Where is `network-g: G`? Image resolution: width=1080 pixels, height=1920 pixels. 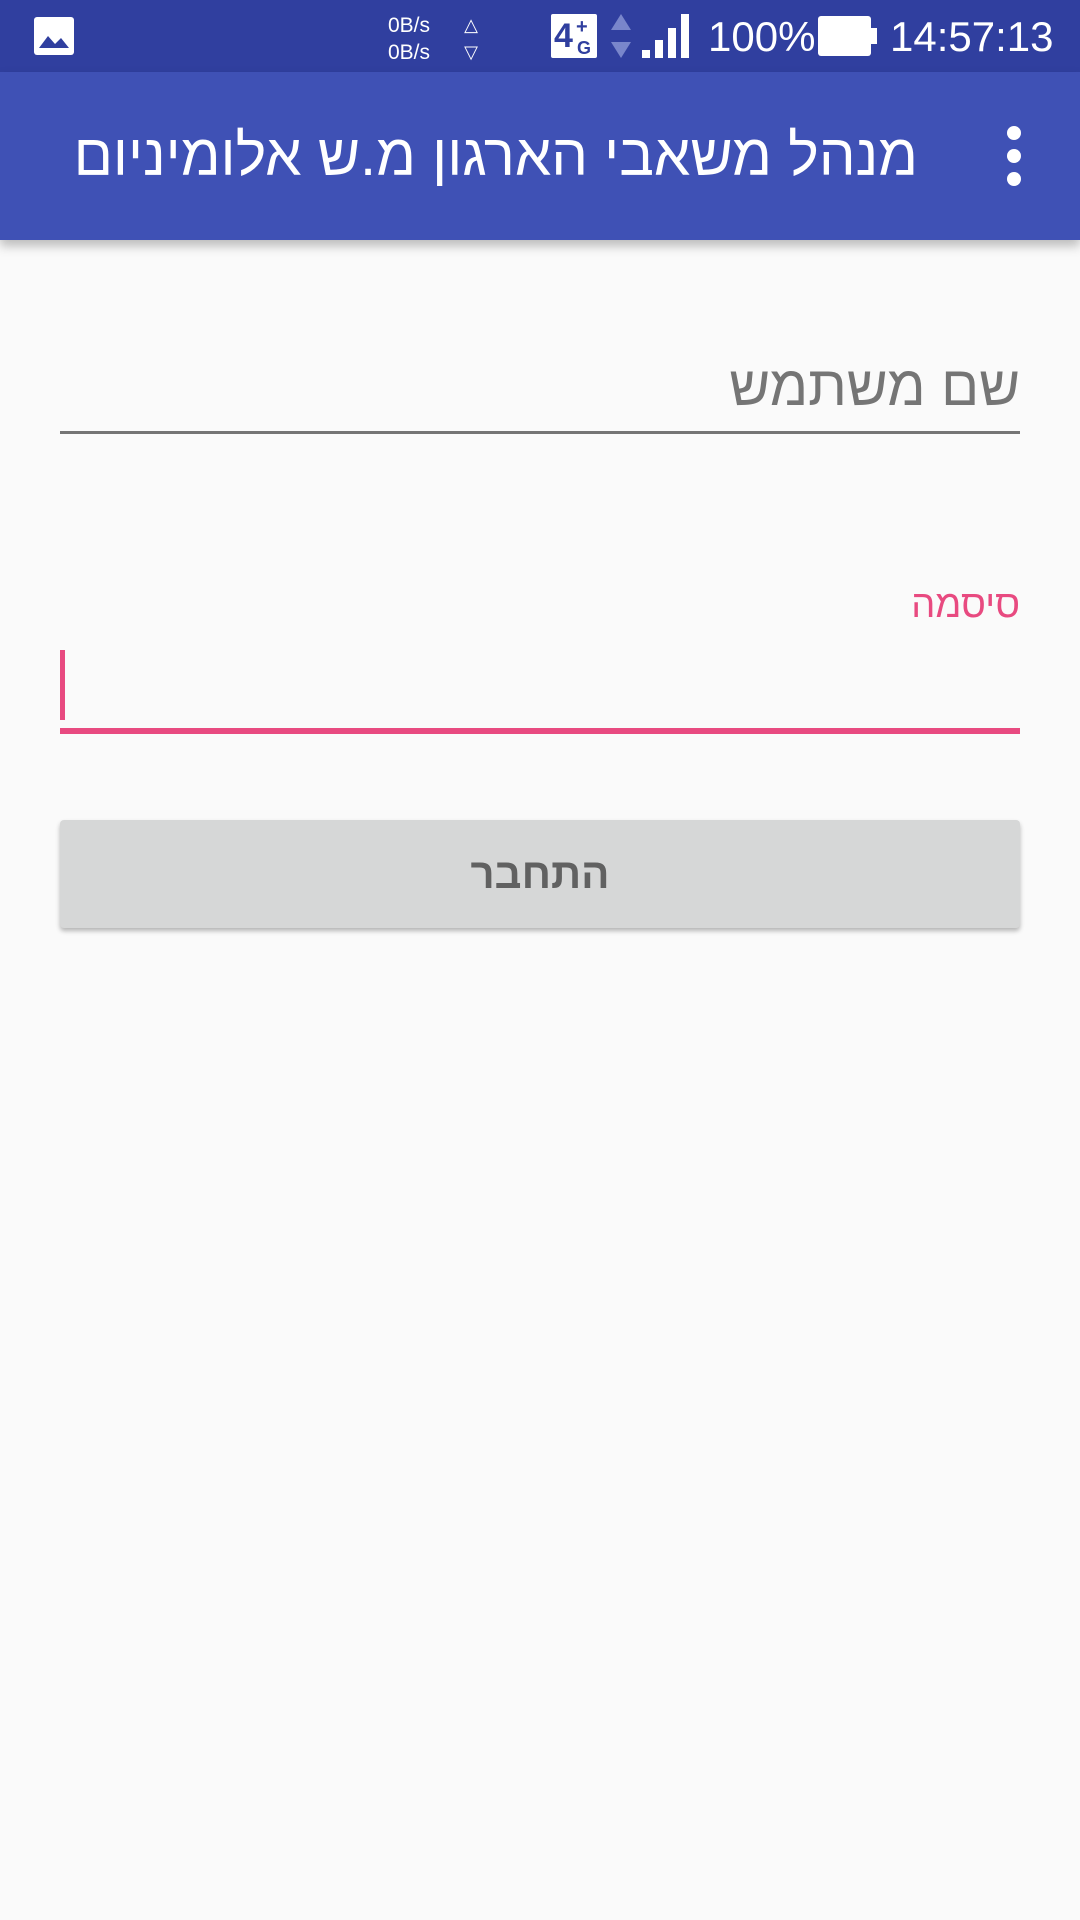 network-g: G is located at coordinates (584, 48).